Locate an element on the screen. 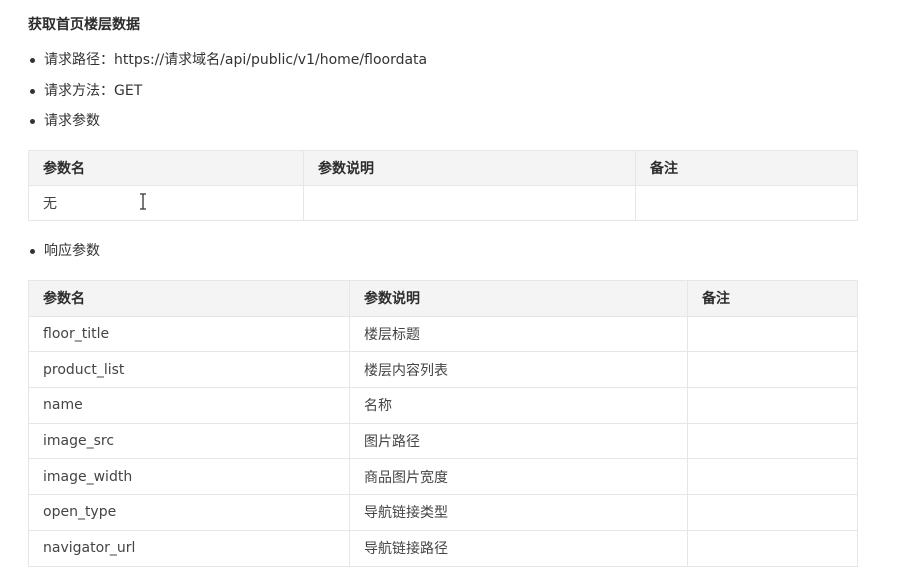 Image resolution: width=904 pixels, height=580 pixels. table-cell: 导航链接路径 is located at coordinates (518, 548).